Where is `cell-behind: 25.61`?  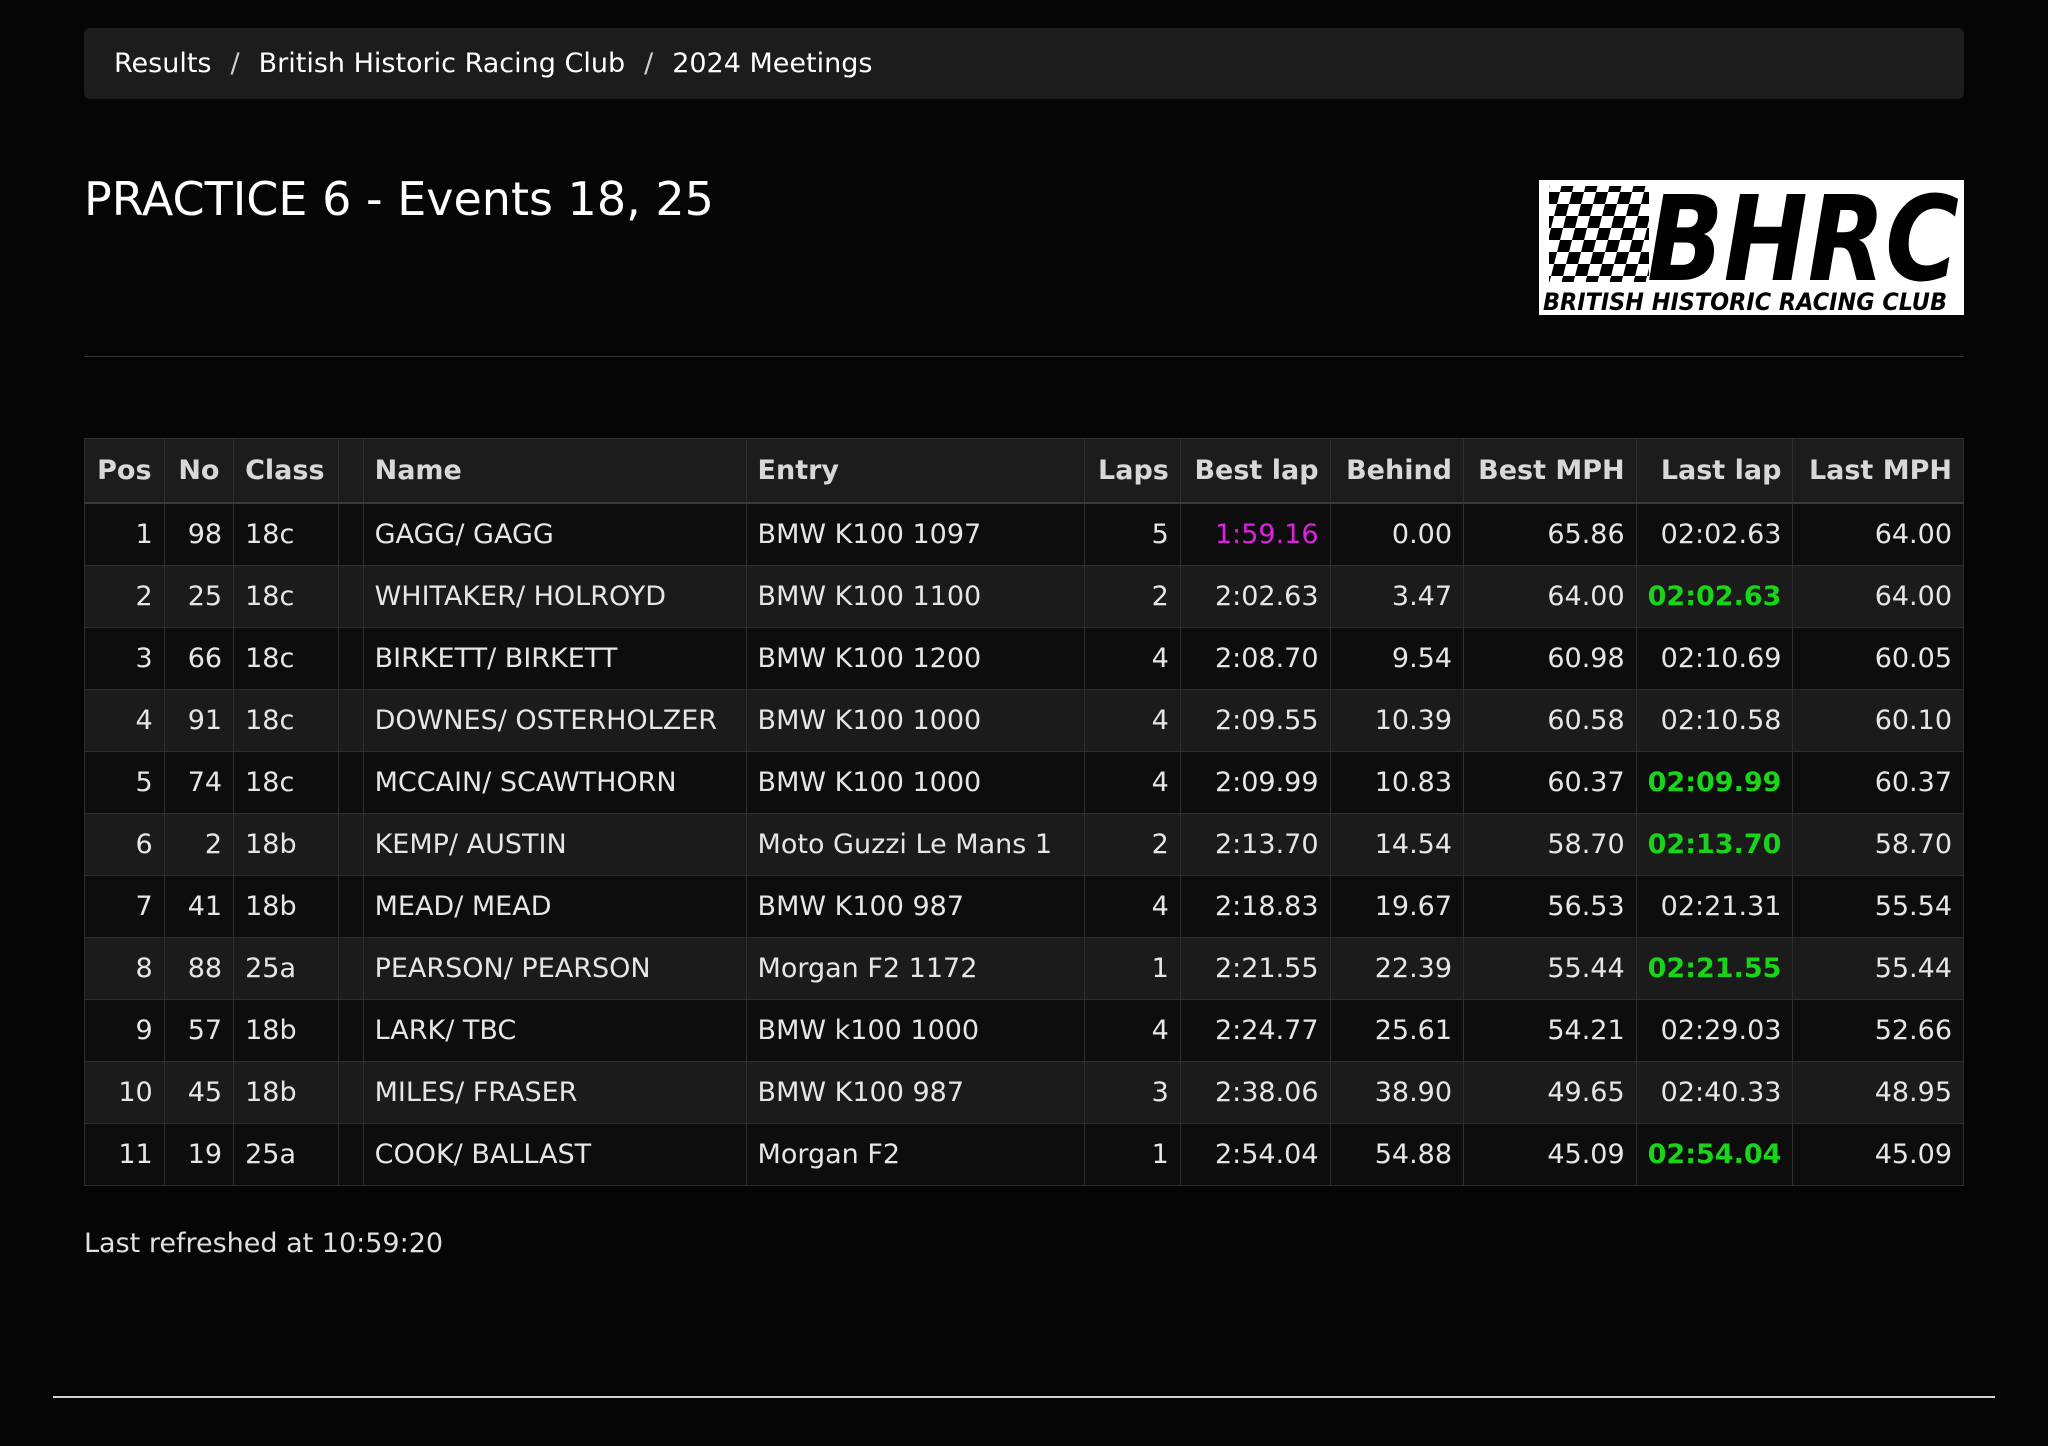
cell-behind: 25.61 is located at coordinates (1397, 1030).